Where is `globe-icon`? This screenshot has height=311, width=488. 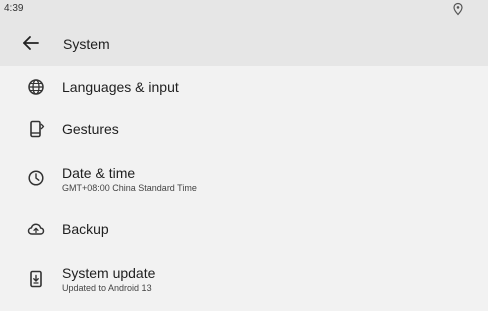 globe-icon is located at coordinates (36, 87).